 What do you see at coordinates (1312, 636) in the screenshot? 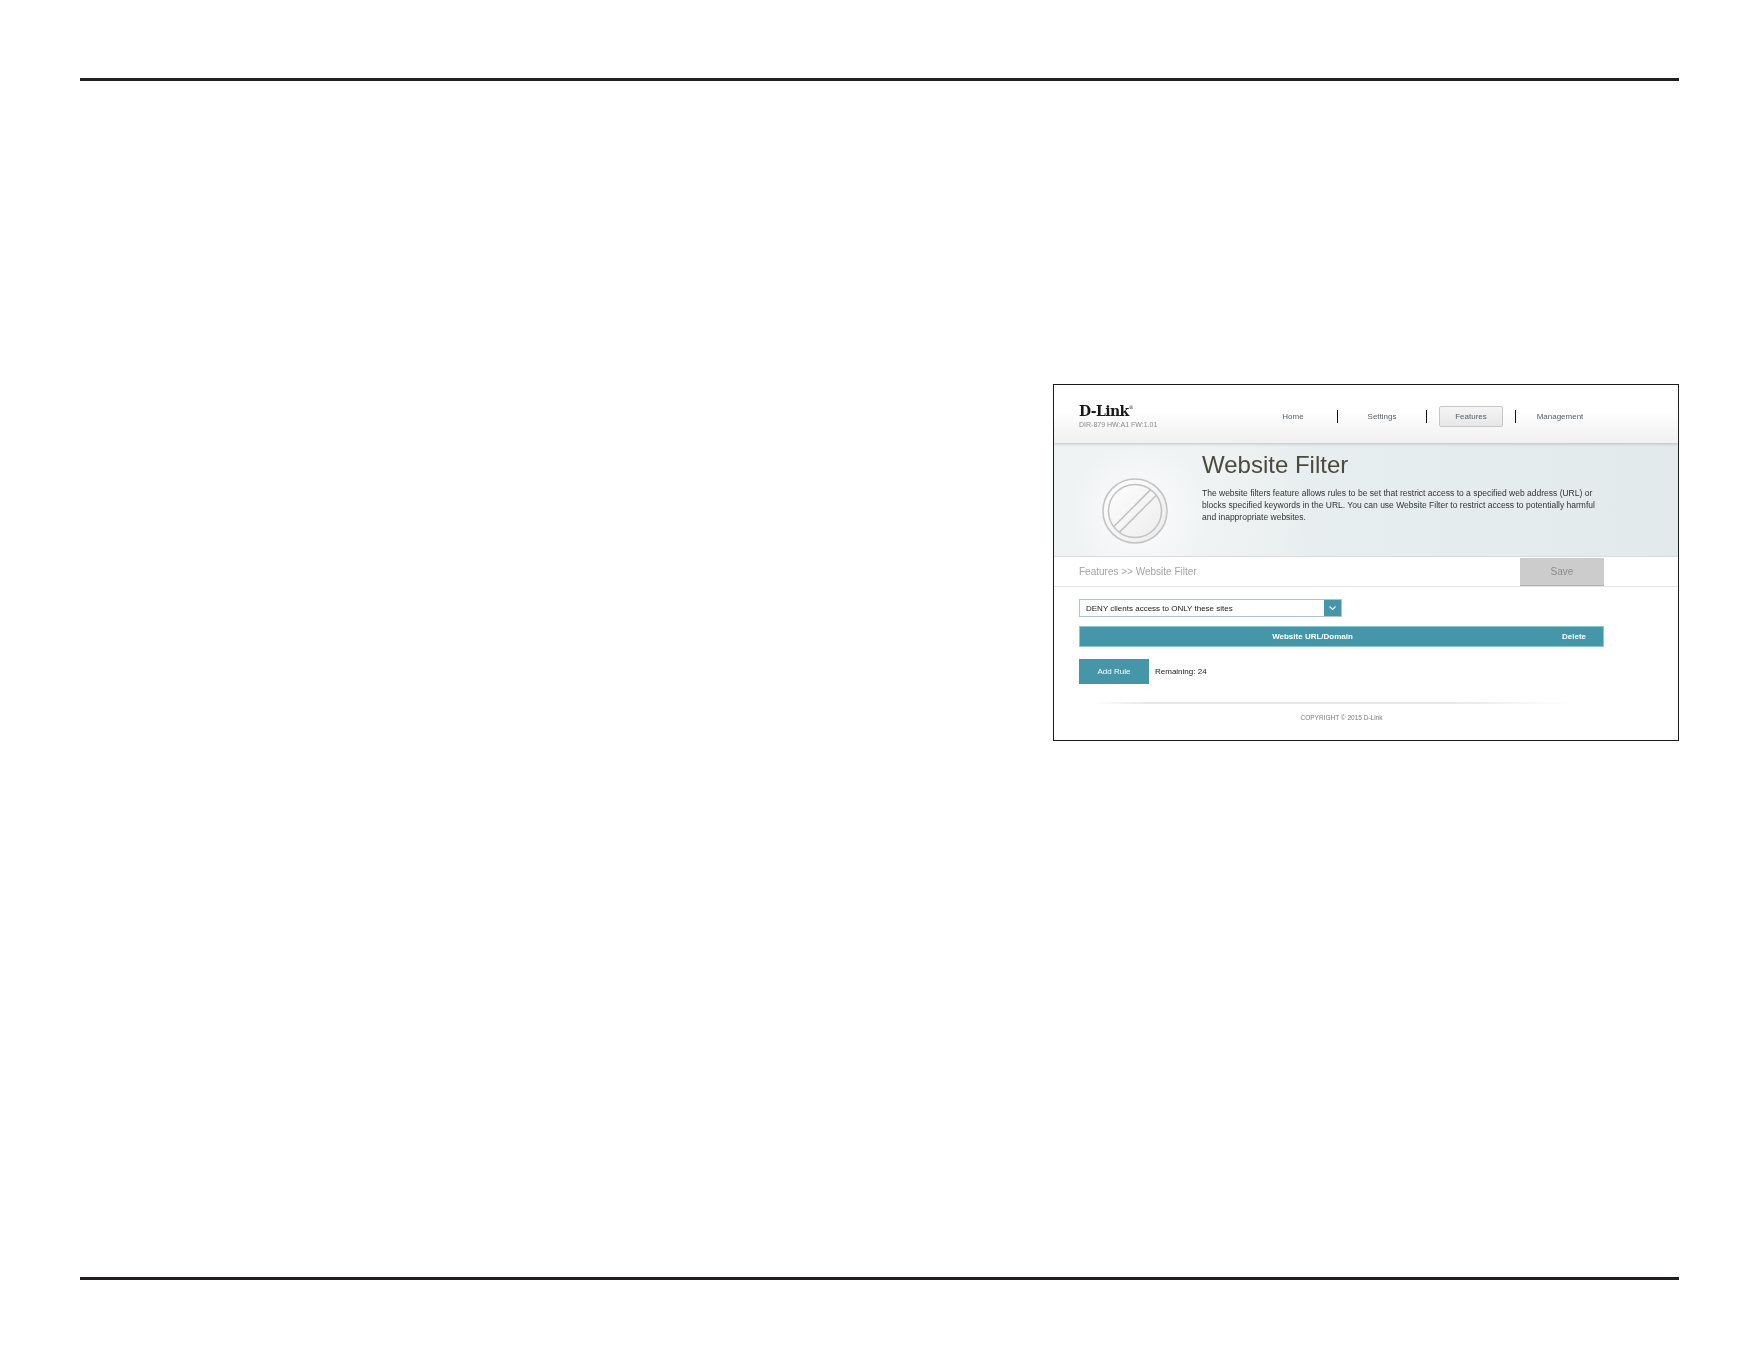
I see `column-header: Website URL/Domain` at bounding box center [1312, 636].